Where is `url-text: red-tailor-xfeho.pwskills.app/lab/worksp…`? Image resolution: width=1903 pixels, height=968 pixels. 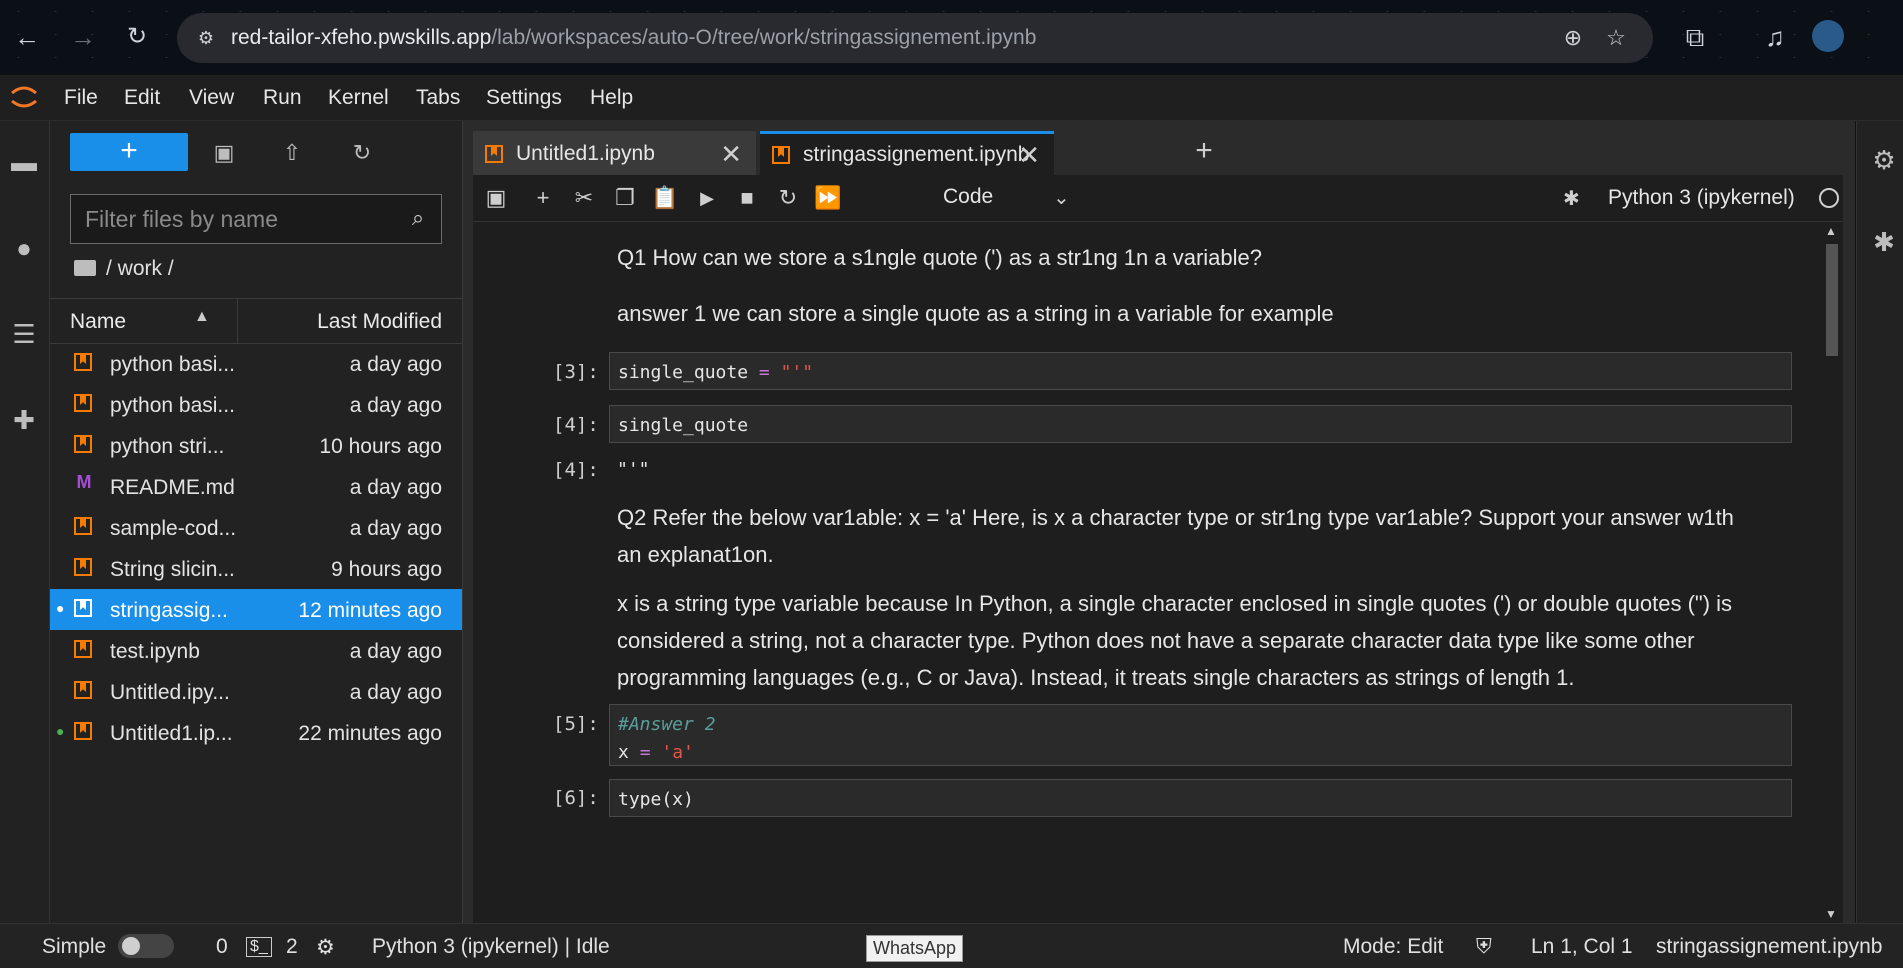
url-text: red-tailor-xfeho.pwskills.app/lab/worksp… is located at coordinates (633, 38).